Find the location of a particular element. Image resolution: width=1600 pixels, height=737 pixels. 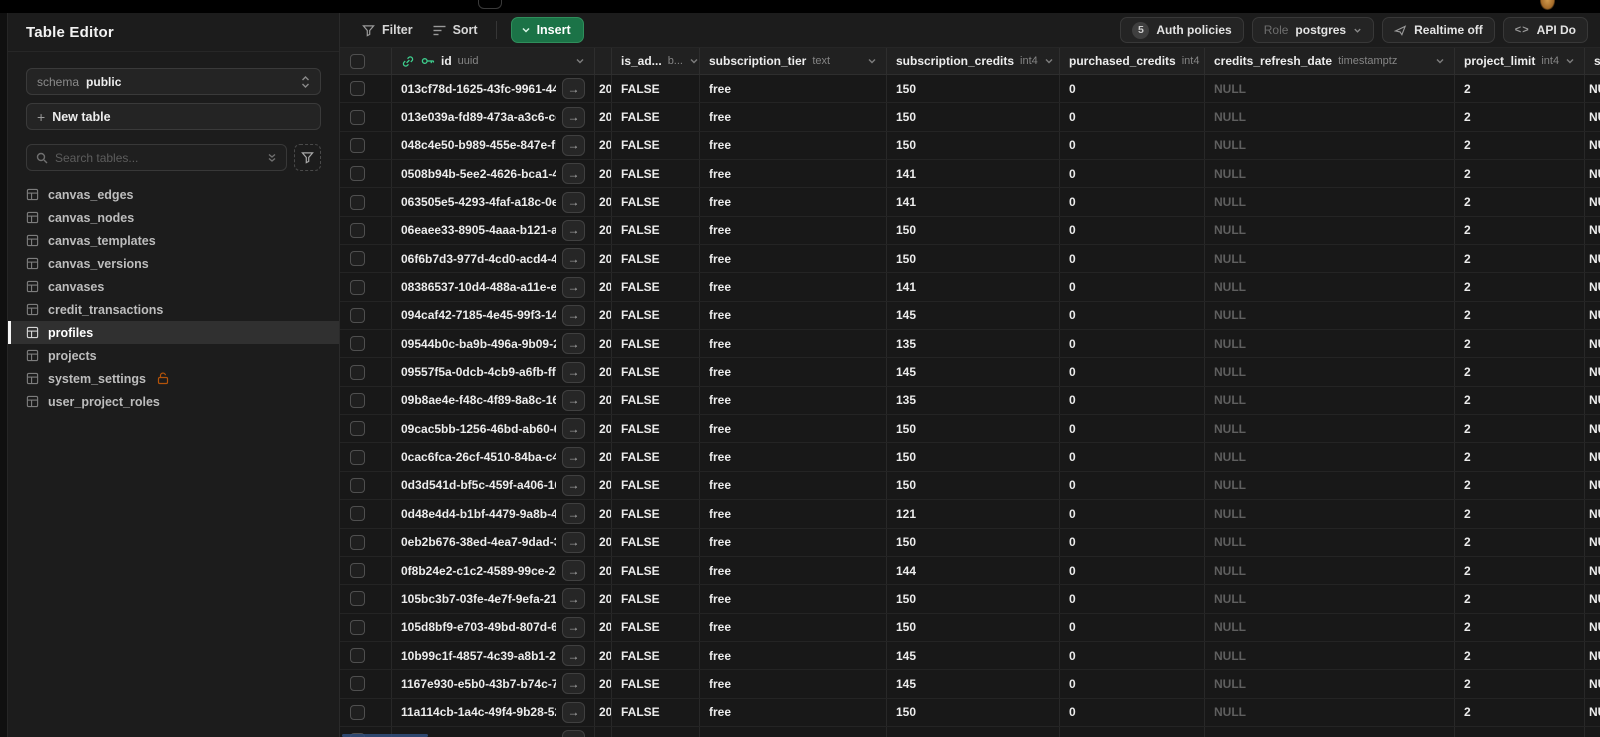

cell-id: 09544b0c-ba9b-496a-9b09-244... → is located at coordinates (493, 344).